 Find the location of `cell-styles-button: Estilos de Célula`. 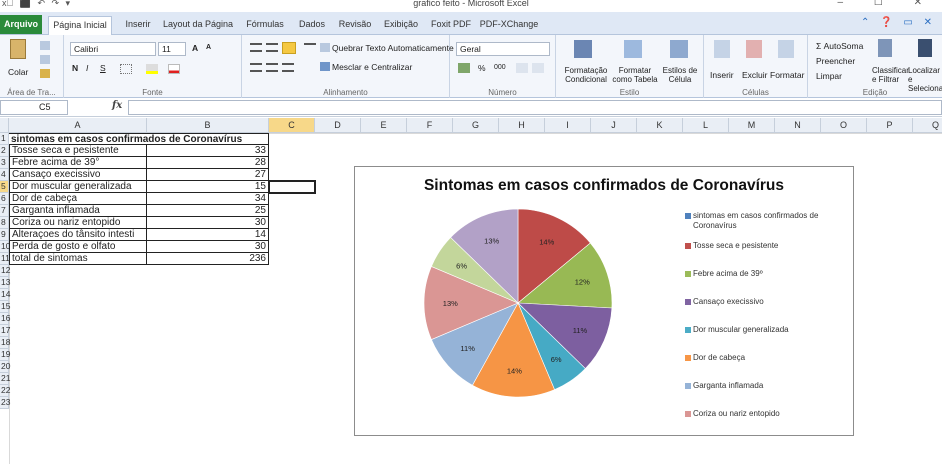

cell-styles-button: Estilos de Célula is located at coordinates (680, 75).